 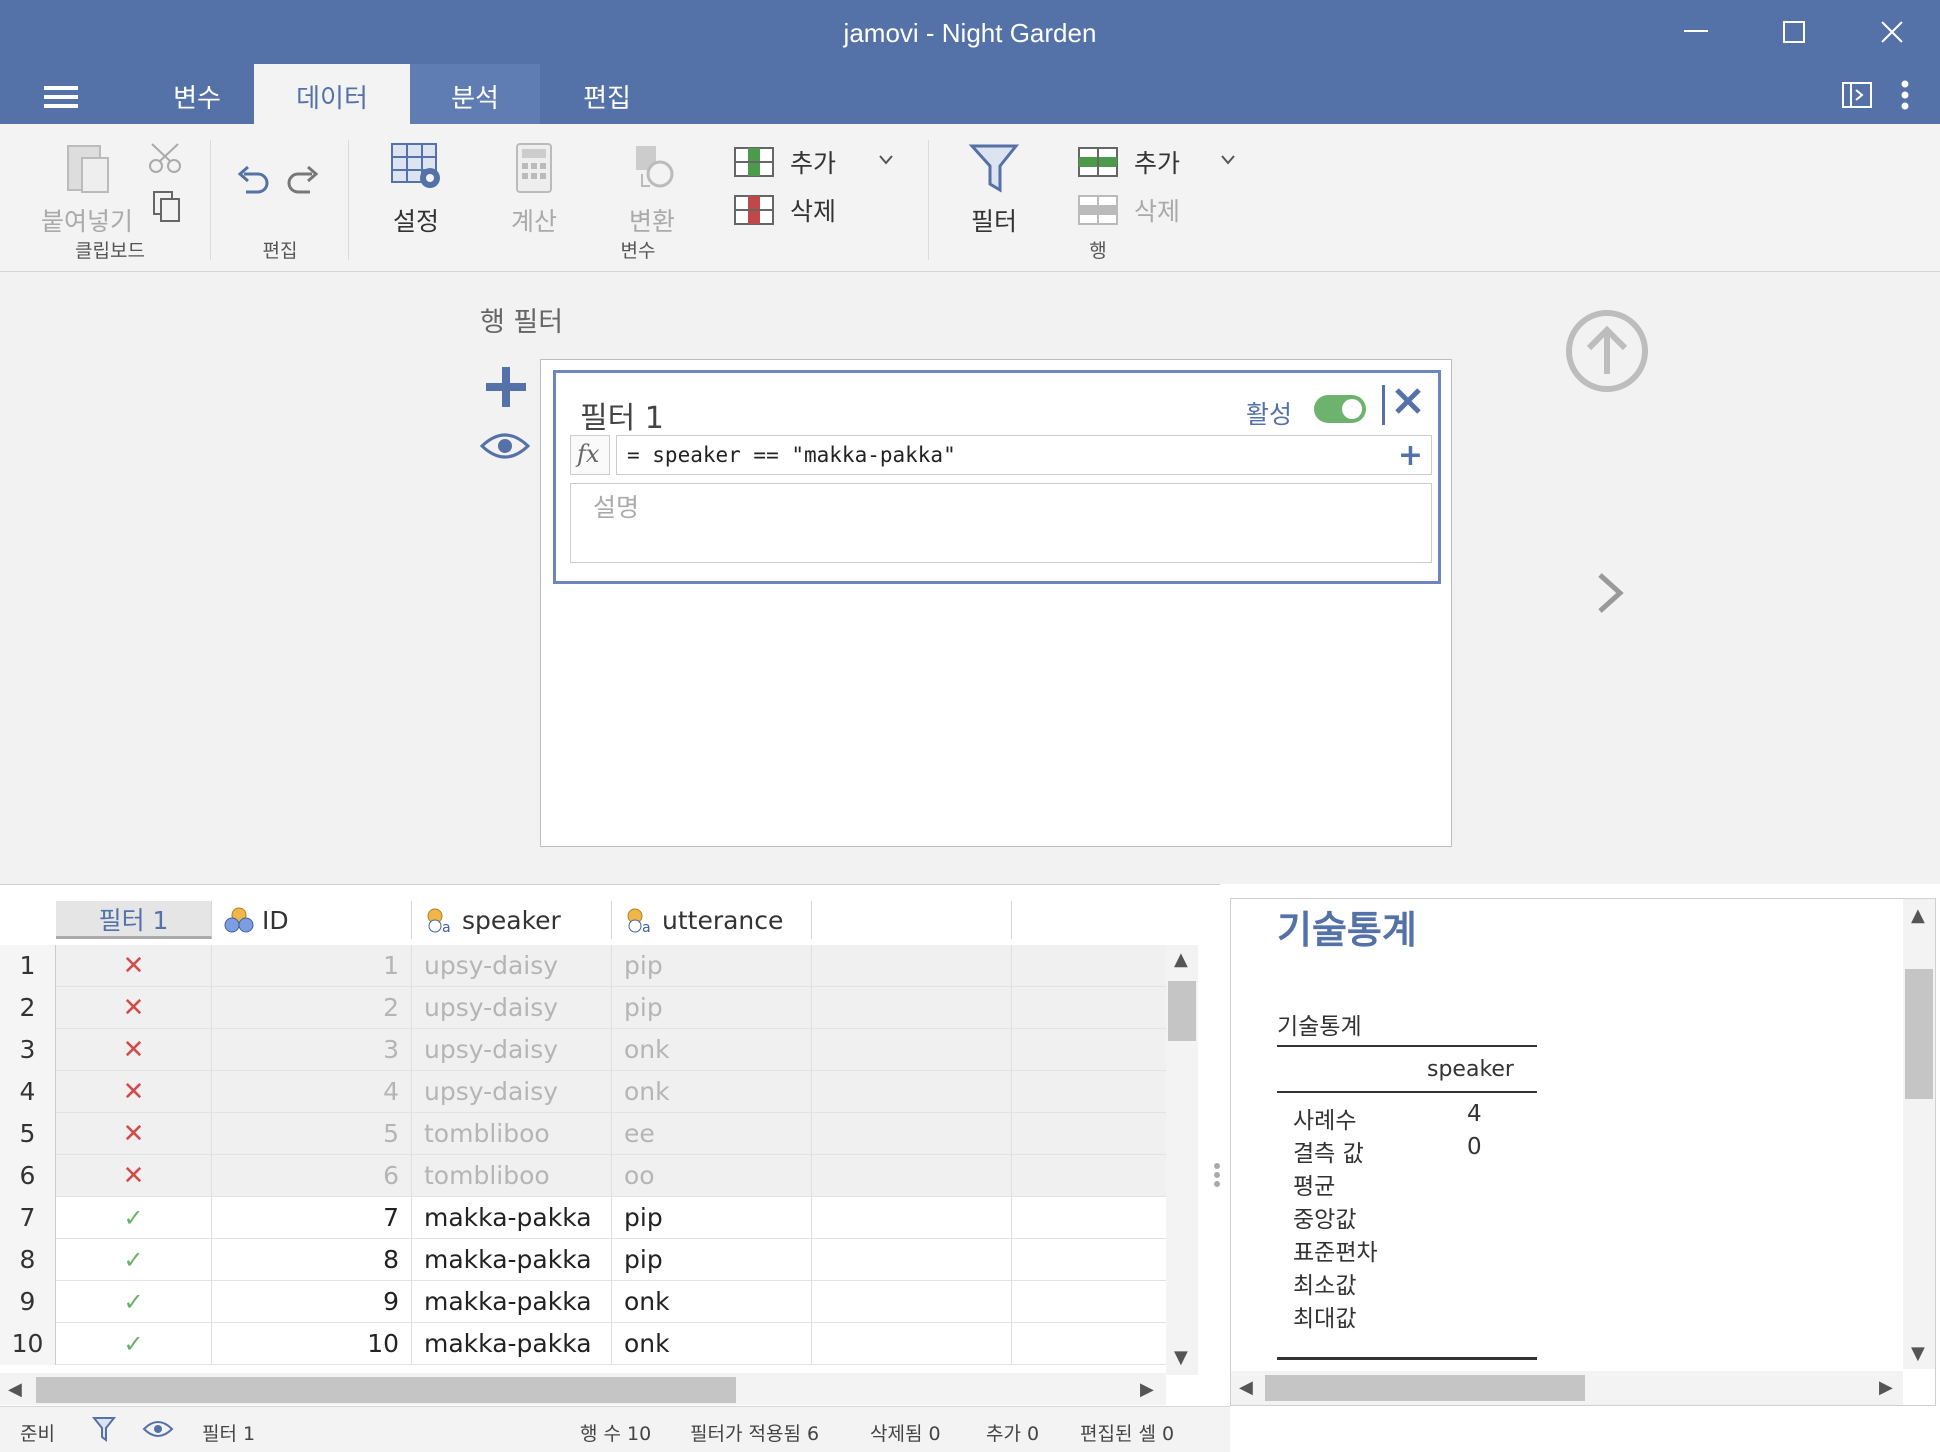 I want to click on transform-button: 변환, so click(x=652, y=189).